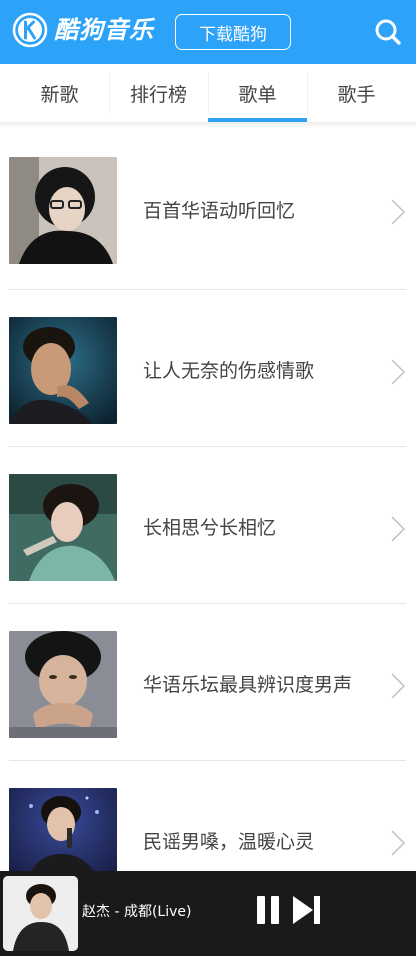  What do you see at coordinates (257, 93) in the screenshot?
I see `tab-playlists: 歌单` at bounding box center [257, 93].